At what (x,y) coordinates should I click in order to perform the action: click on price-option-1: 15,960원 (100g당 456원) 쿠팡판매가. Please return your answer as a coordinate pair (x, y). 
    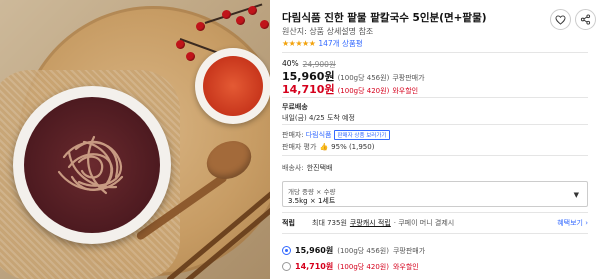
    Looking at the image, I should click on (353, 250).